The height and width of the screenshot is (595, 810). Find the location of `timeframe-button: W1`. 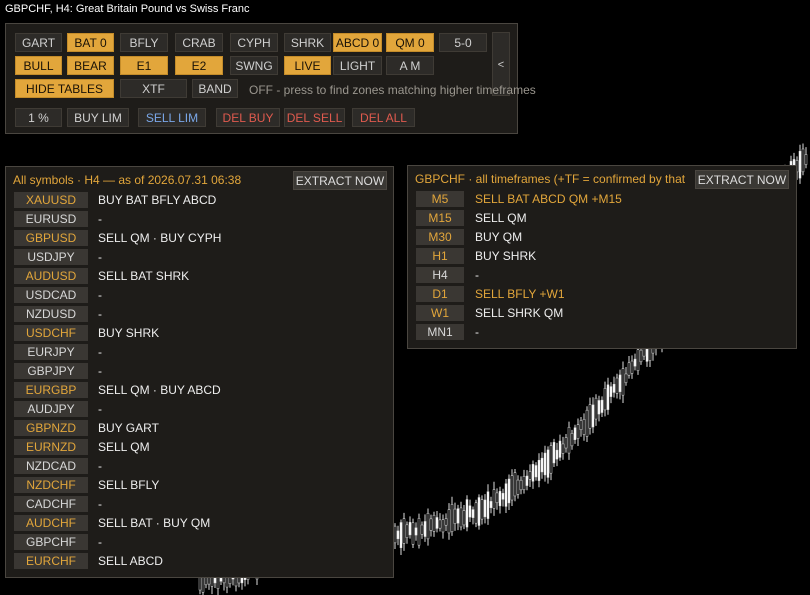

timeframe-button: W1 is located at coordinates (440, 313).